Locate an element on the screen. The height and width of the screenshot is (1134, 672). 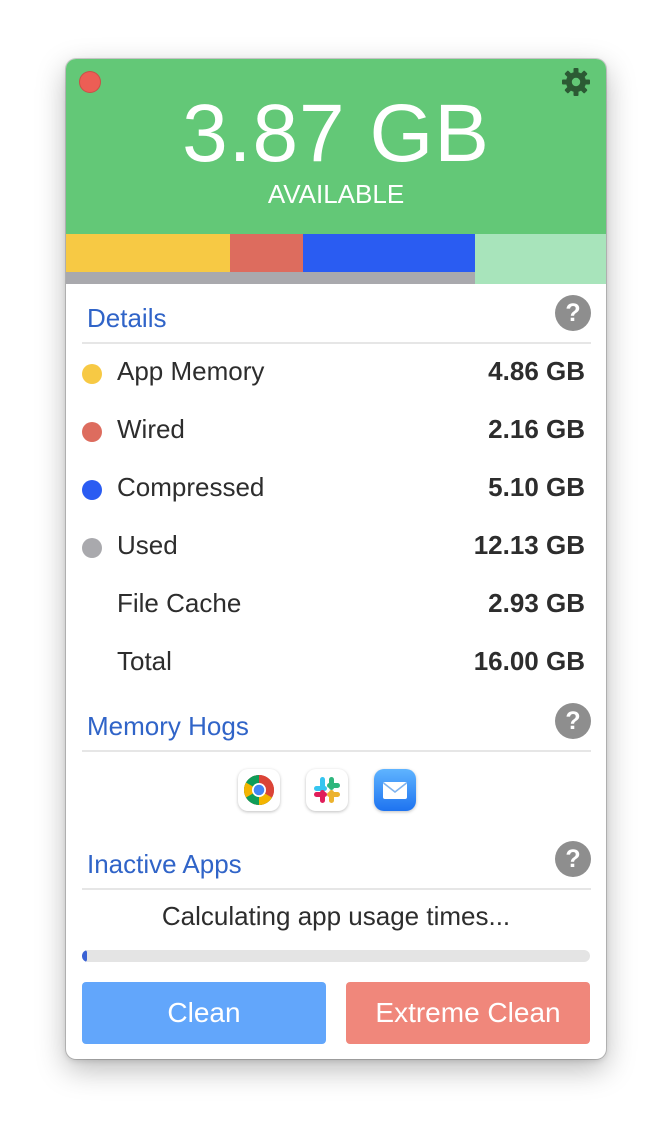
app-memory-dot-icon is located at coordinates (92, 374).